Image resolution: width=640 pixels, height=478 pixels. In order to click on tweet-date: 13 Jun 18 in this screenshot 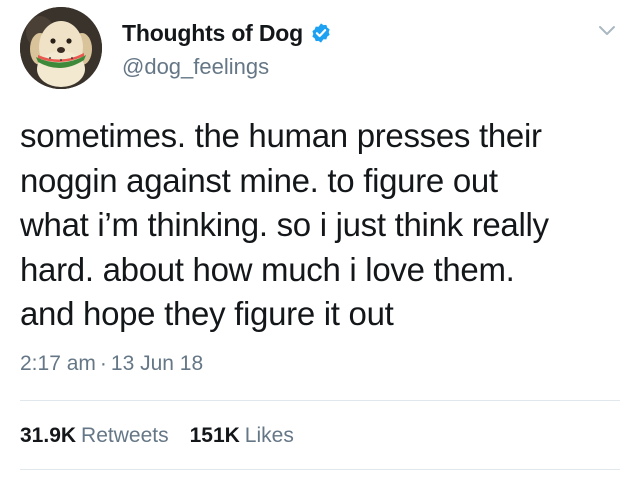, I will do `click(157, 363)`.